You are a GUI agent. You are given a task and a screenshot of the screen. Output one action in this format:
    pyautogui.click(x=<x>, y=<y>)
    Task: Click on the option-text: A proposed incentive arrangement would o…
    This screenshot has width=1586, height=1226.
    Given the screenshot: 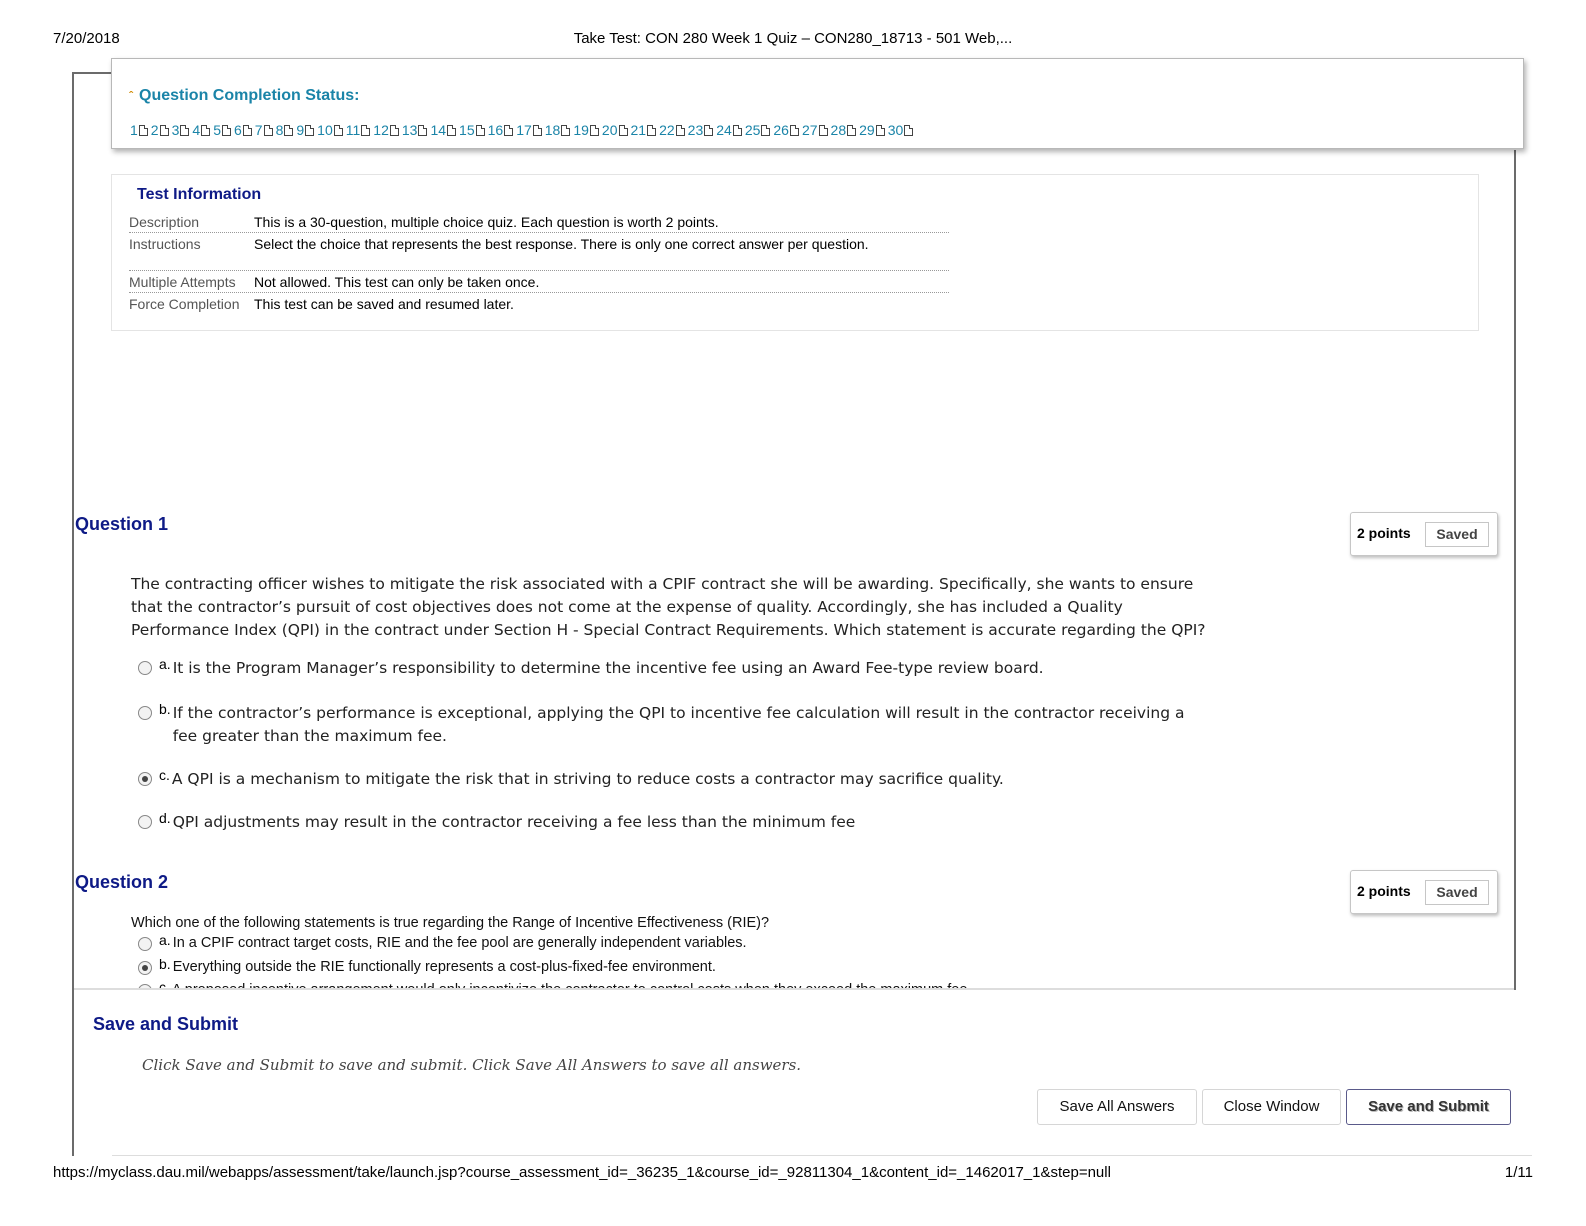 What is the action you would take?
    pyautogui.click(x=672, y=984)
    